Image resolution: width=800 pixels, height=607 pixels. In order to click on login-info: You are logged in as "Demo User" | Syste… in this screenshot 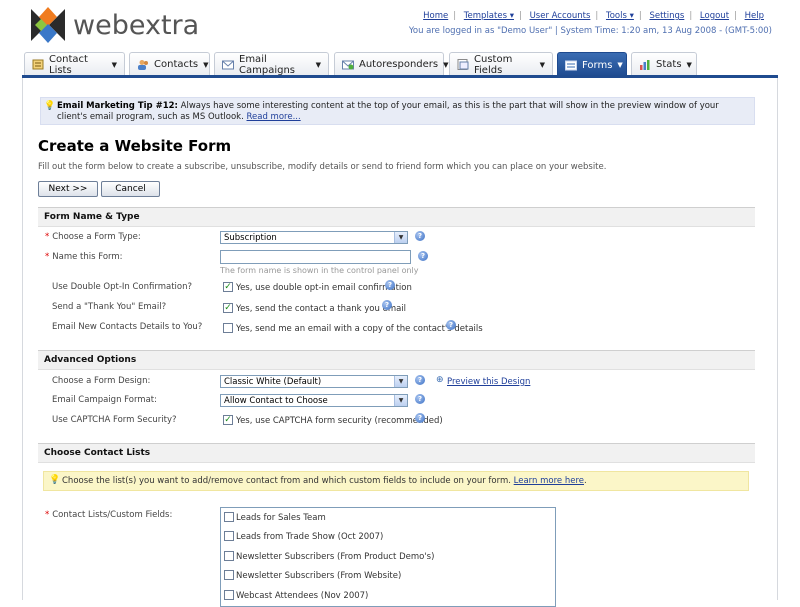, I will do `click(590, 31)`.